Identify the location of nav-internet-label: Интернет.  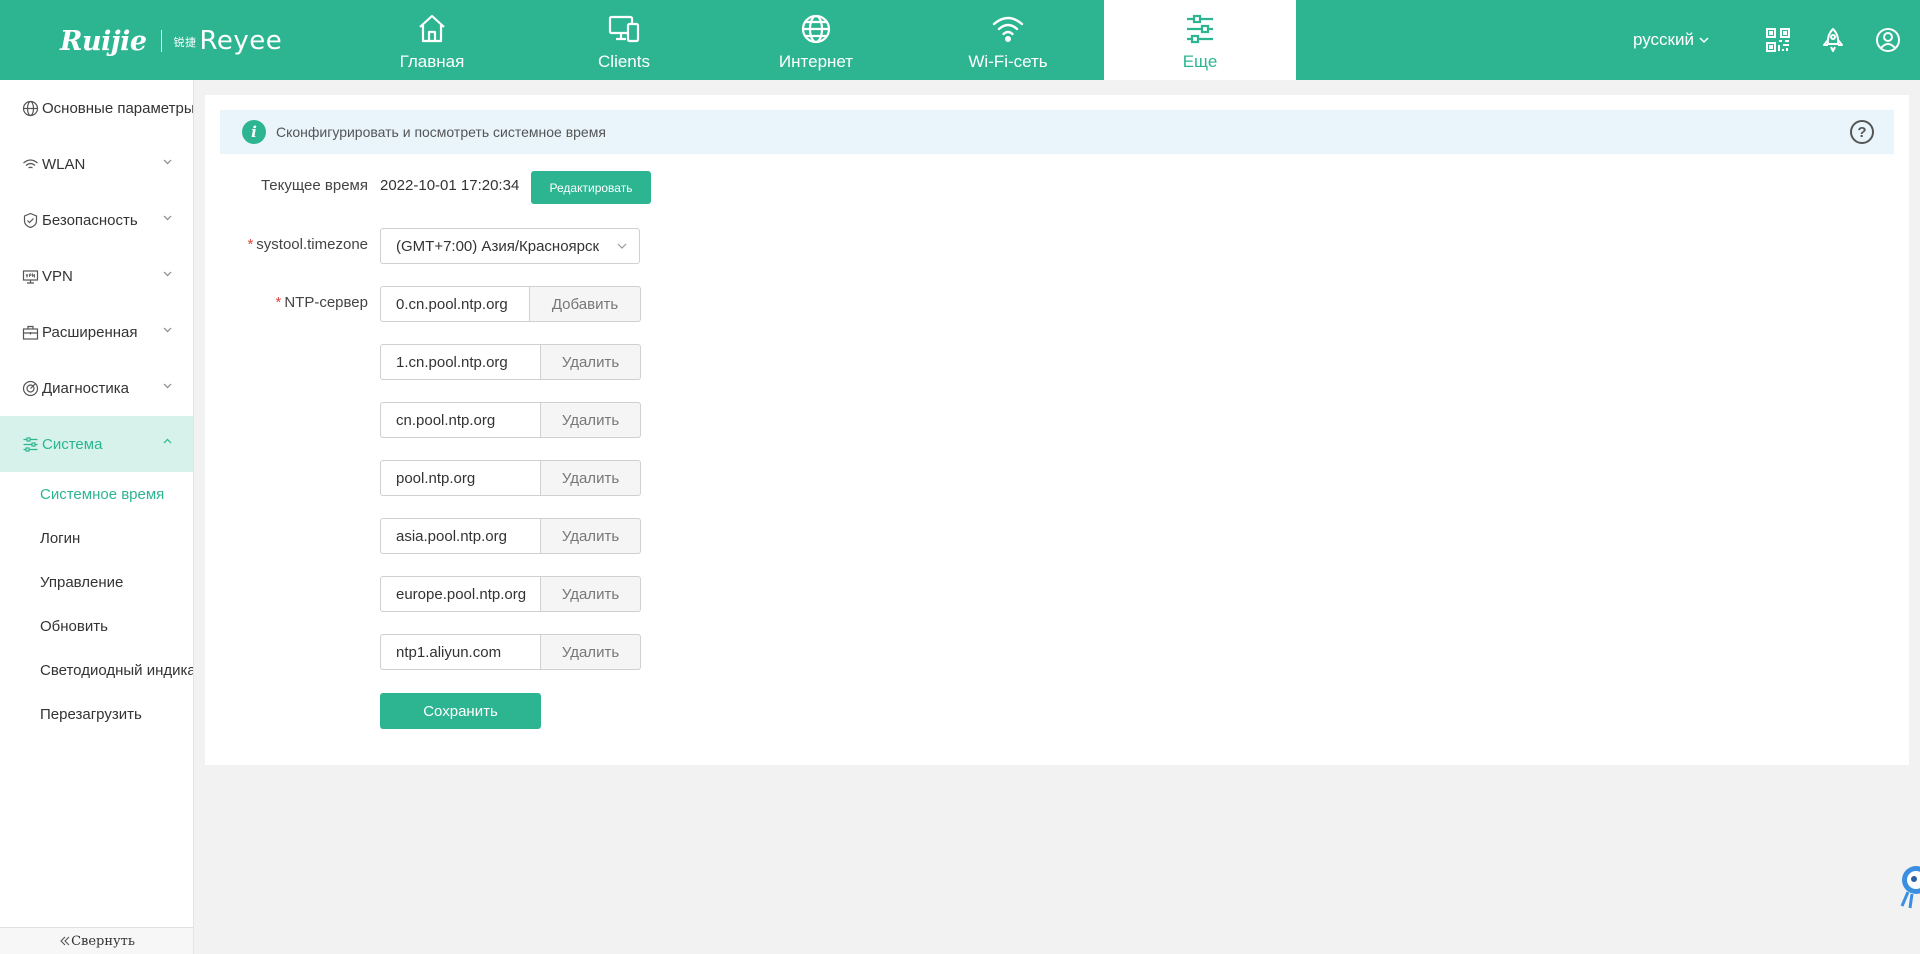
(816, 61).